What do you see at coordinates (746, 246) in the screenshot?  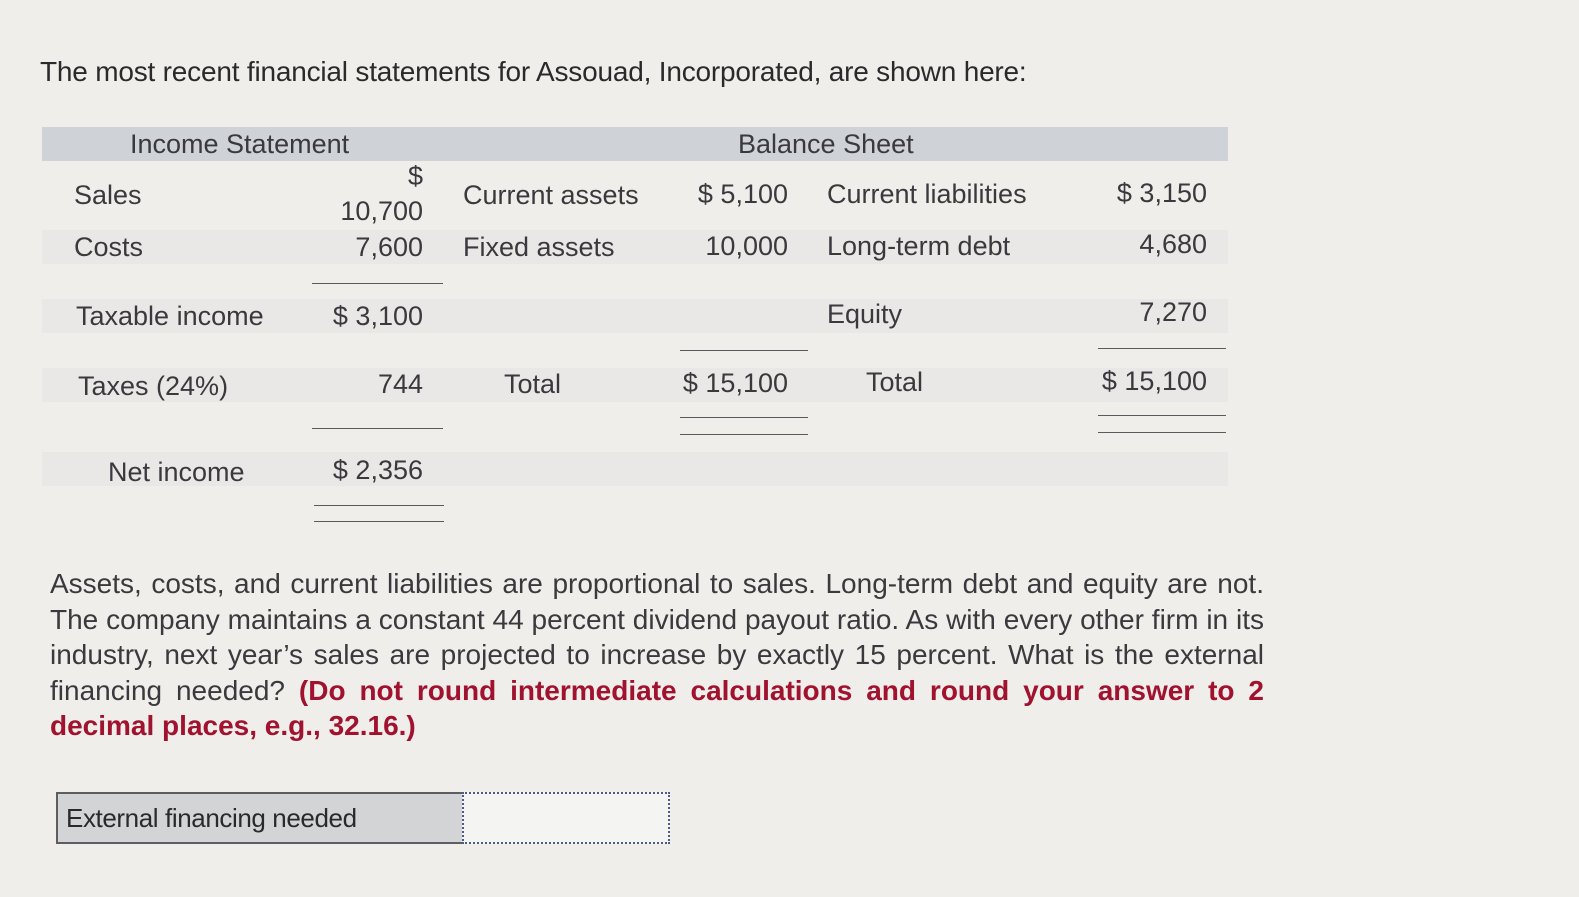 I see `fixed-assets-value: 10,000` at bounding box center [746, 246].